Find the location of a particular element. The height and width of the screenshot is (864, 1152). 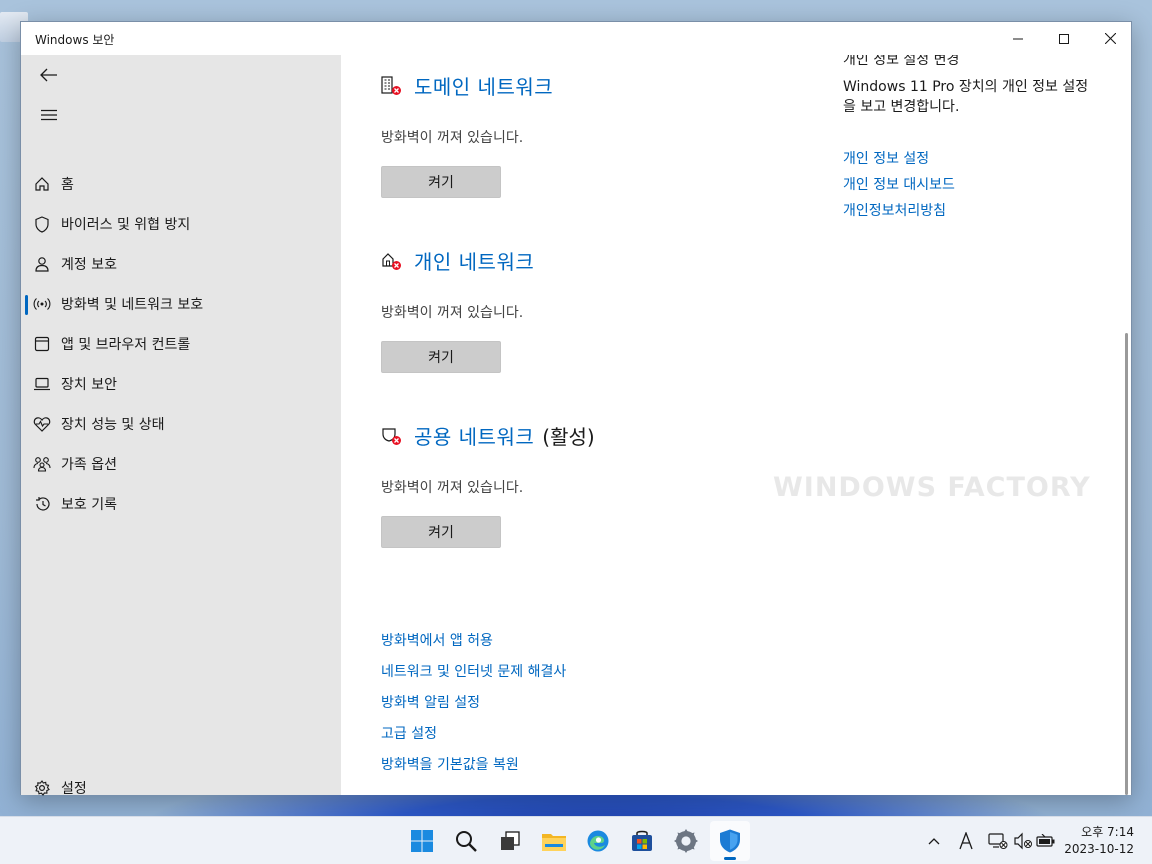

antenna-icon is located at coordinates (42, 304).